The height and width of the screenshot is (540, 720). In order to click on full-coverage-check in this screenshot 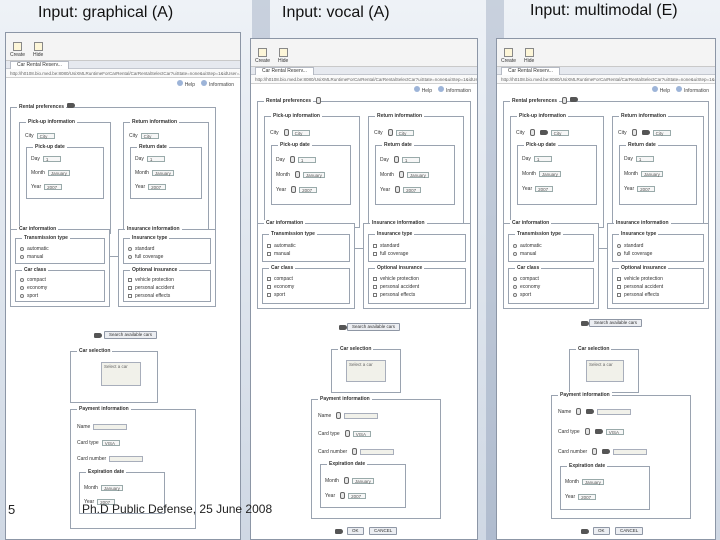, I will do `click(375, 254)`.